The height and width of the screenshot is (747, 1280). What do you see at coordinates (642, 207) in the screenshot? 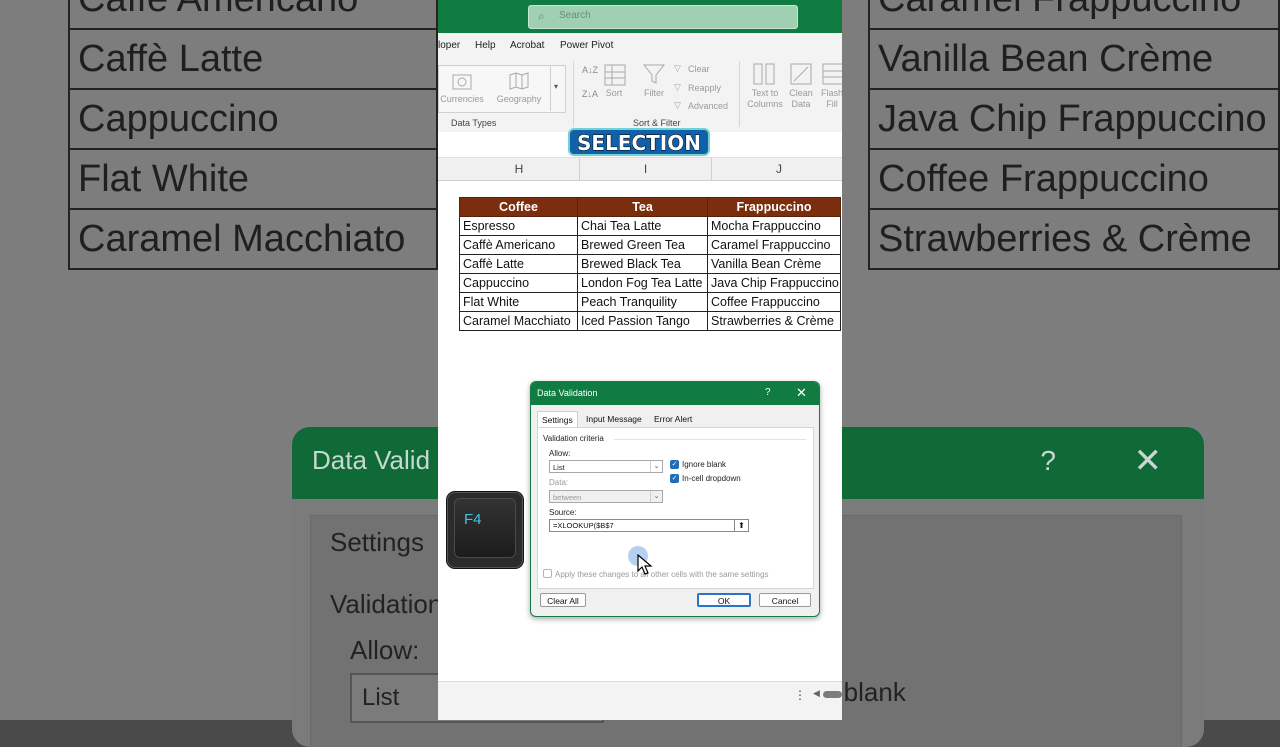
I see `table-header-tea: Tea` at bounding box center [642, 207].